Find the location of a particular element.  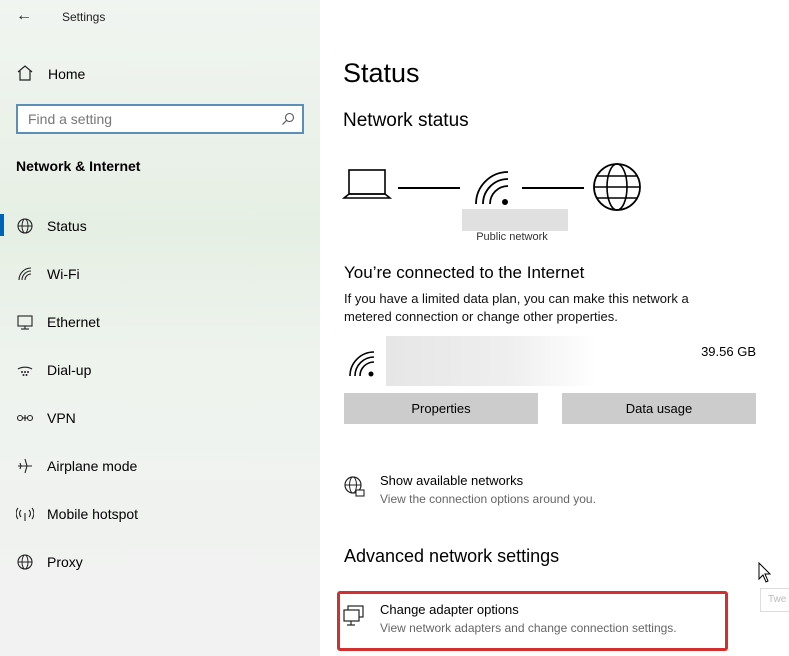

sidebar-item-label: Status is located at coordinates (67, 226).